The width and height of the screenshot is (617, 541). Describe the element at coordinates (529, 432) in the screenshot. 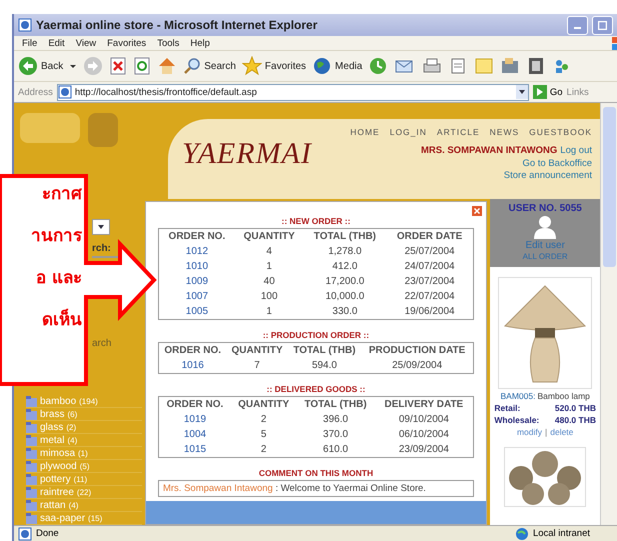

I see `modify-link: modify` at that location.